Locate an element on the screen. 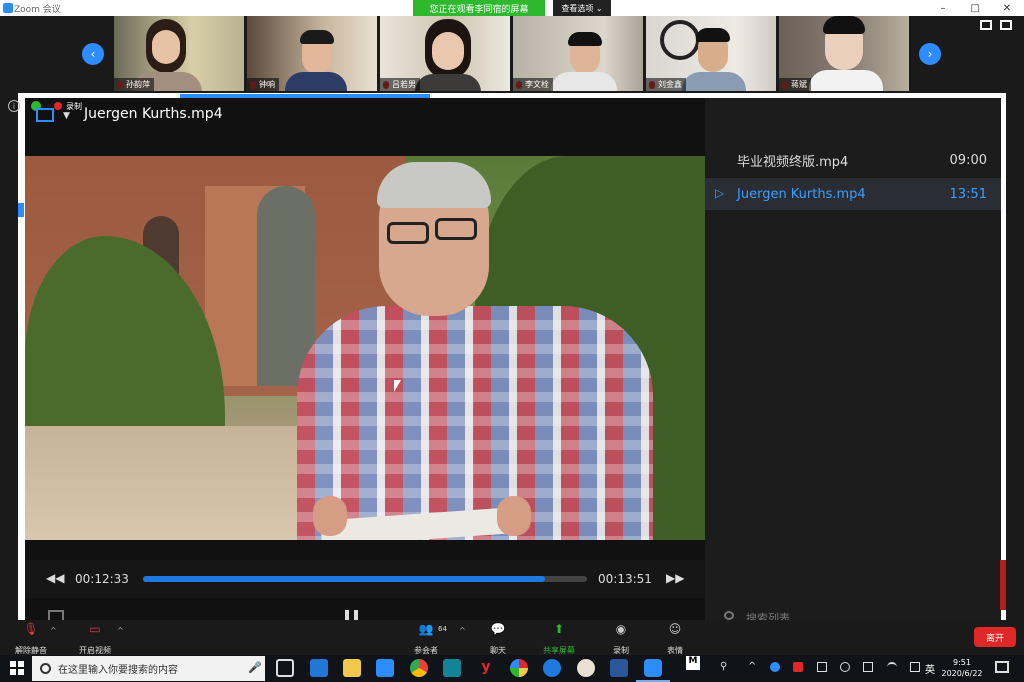 The width and height of the screenshot is (1024, 682). zoom-active-indicator is located at coordinates (653, 668).